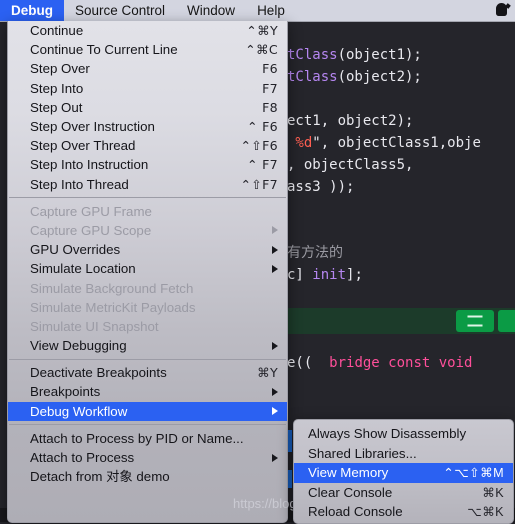 Image resolution: width=515 pixels, height=524 pixels. Describe the element at coordinates (120, 10) in the screenshot. I see `menubar-item-source-control: Source Control` at that location.